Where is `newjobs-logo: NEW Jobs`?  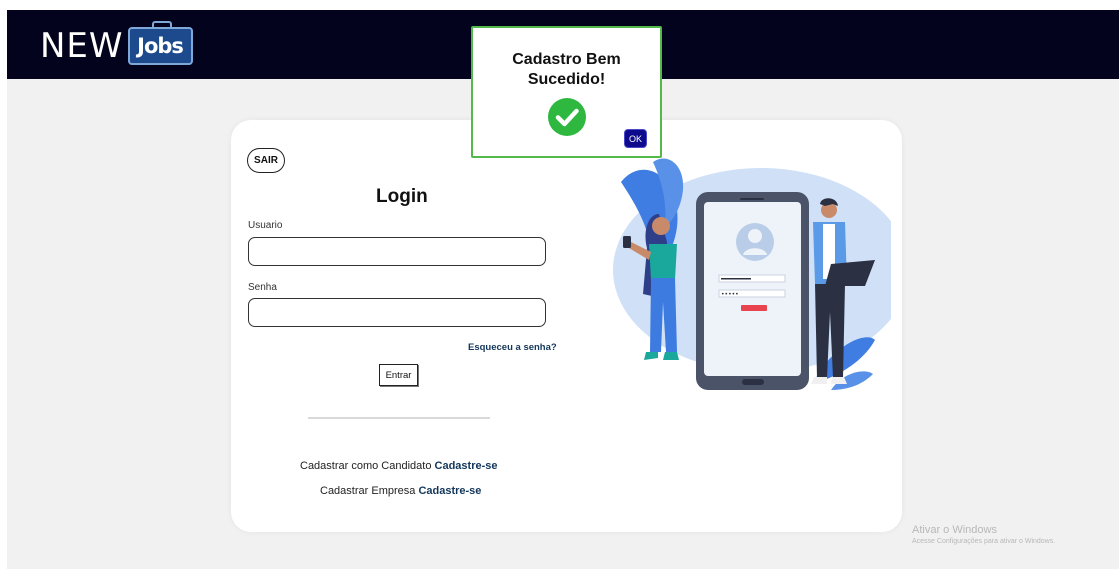 newjobs-logo: NEW Jobs is located at coordinates (116, 44).